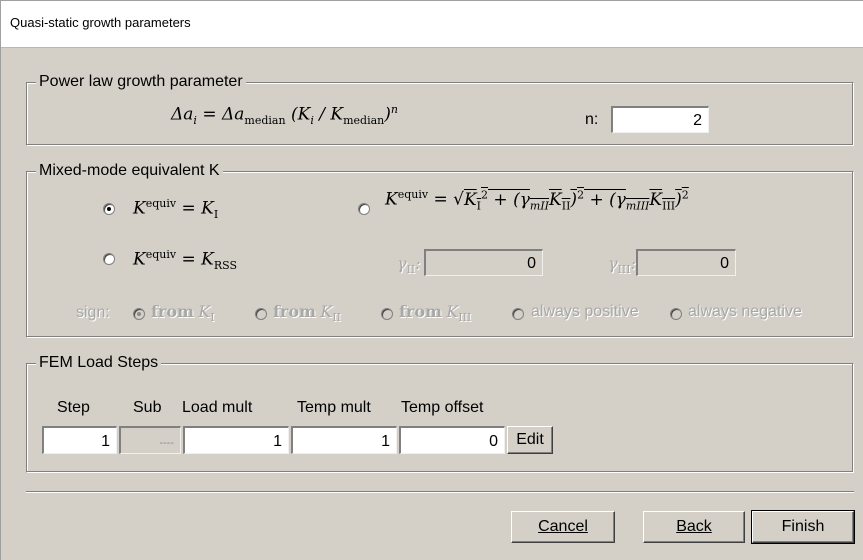  Describe the element at coordinates (172, 311) in the screenshot. I see `sign-from-ki-text: from` at that location.